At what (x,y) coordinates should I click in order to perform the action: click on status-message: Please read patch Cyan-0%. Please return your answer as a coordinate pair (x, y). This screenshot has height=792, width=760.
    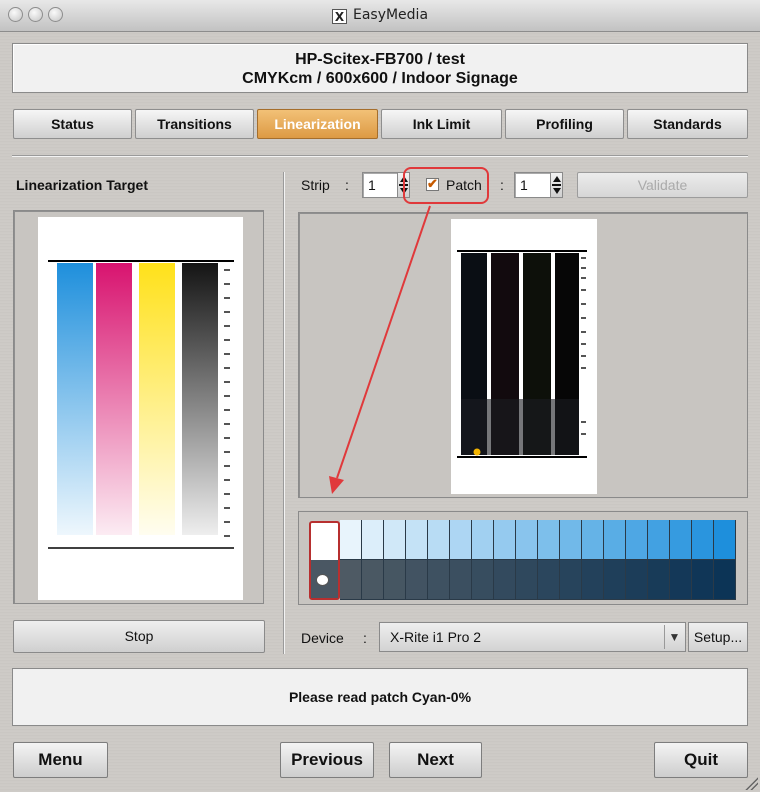
    Looking at the image, I should click on (380, 697).